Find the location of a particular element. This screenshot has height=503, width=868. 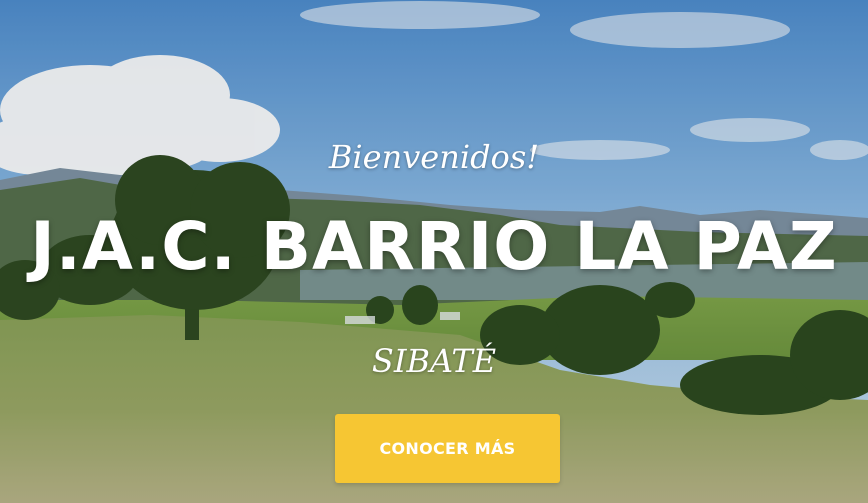

welcome-text: Bienvenidos! is located at coordinates (434, 157).